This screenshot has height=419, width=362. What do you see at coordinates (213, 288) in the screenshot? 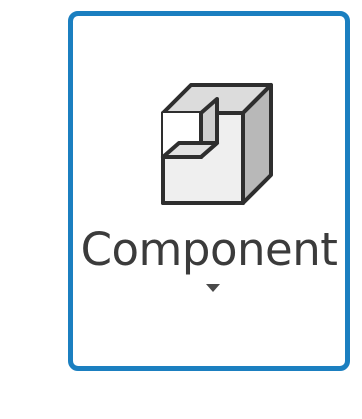
I see `dropdown-arrow-icon` at bounding box center [213, 288].